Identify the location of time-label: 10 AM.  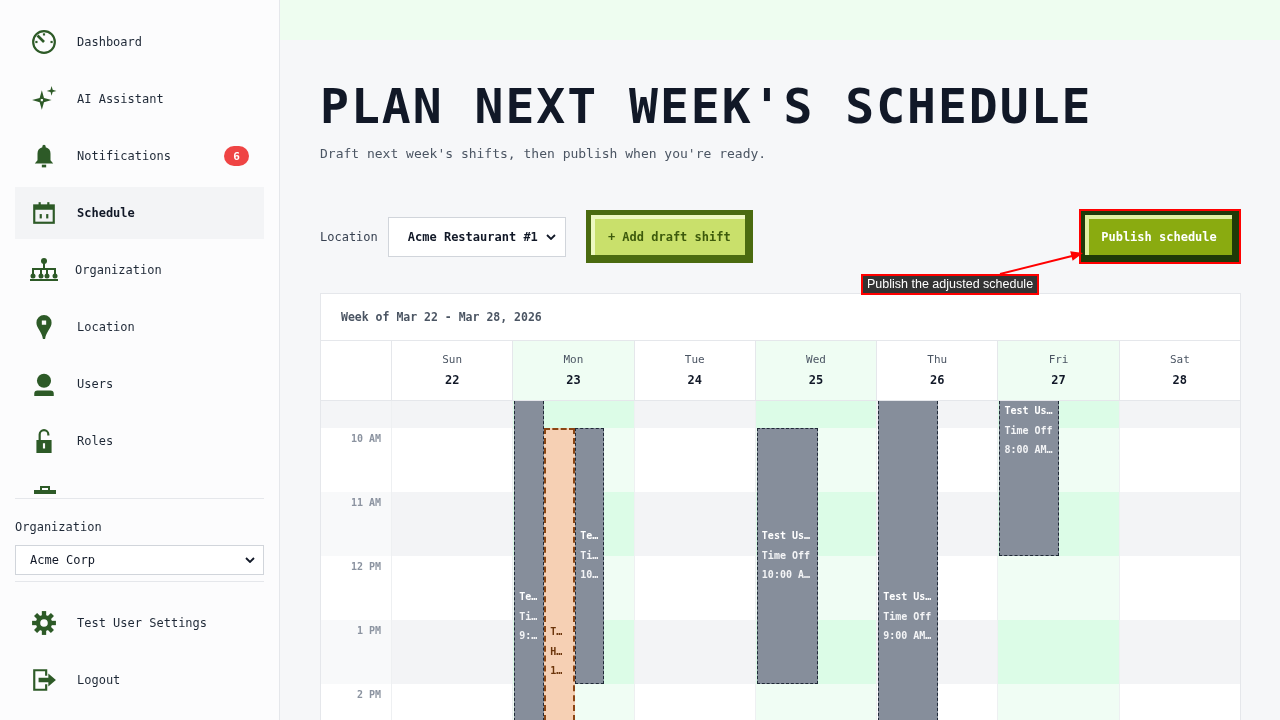
(365, 439).